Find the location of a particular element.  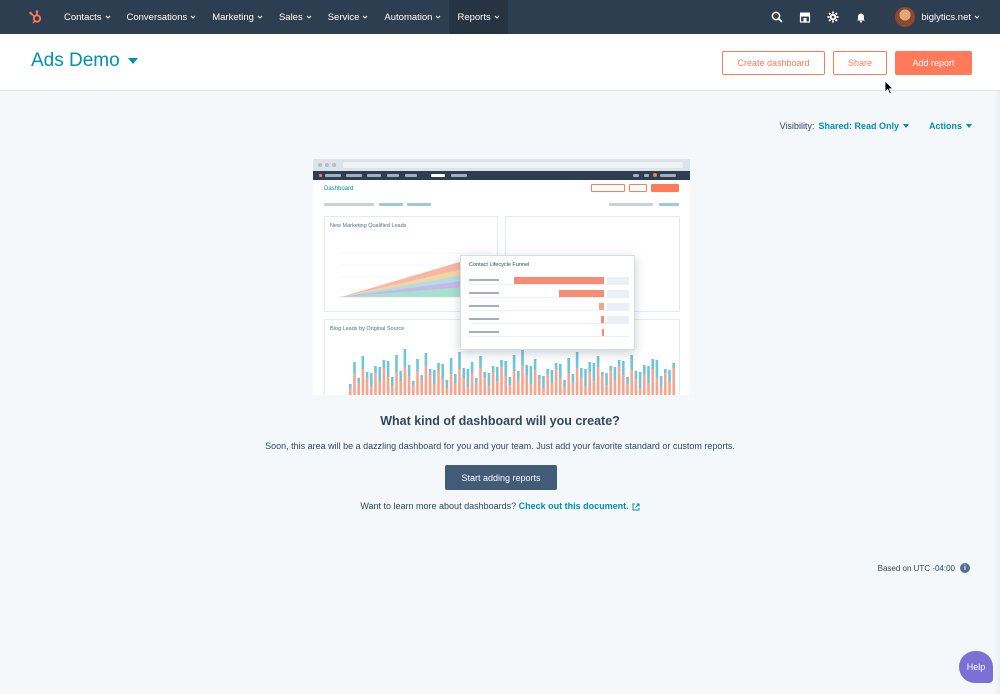

illustration-card2-title: Blog Leads by Original Source is located at coordinates (367, 329).